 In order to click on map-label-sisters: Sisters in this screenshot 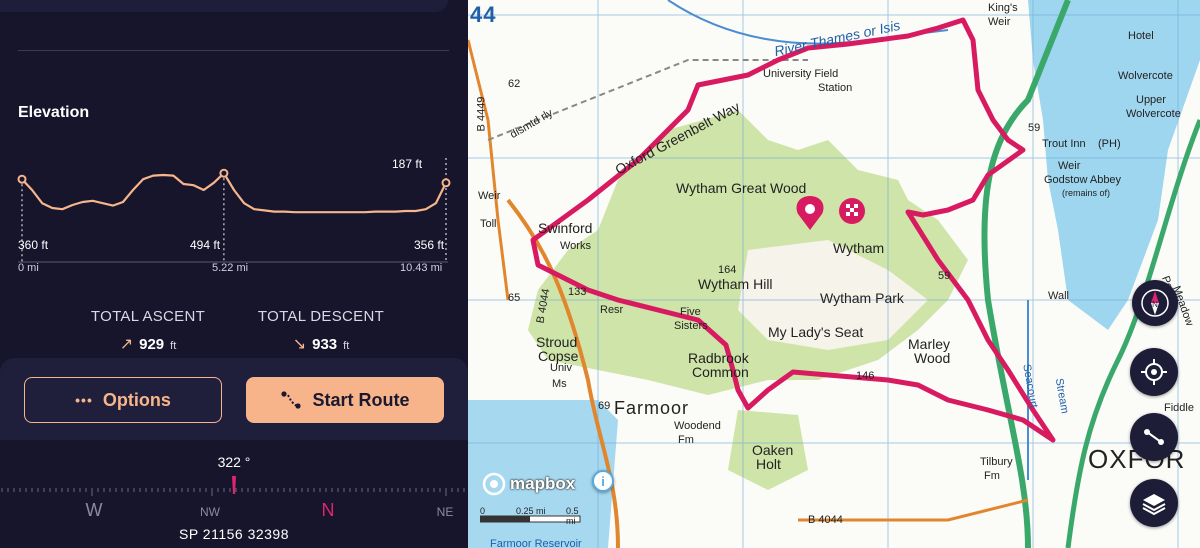, I will do `click(691, 326)`.